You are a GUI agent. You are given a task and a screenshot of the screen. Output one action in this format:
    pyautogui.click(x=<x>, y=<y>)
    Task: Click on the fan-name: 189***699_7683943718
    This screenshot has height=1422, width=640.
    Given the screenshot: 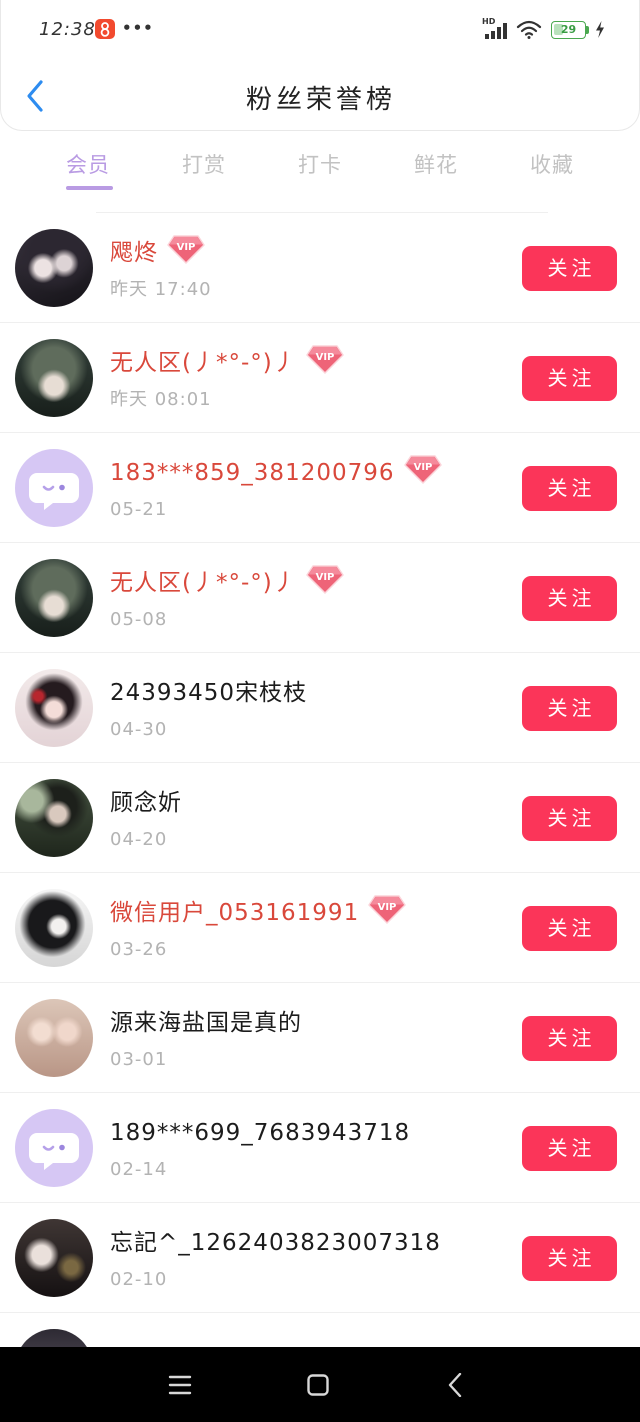 What is the action you would take?
    pyautogui.click(x=260, y=1133)
    